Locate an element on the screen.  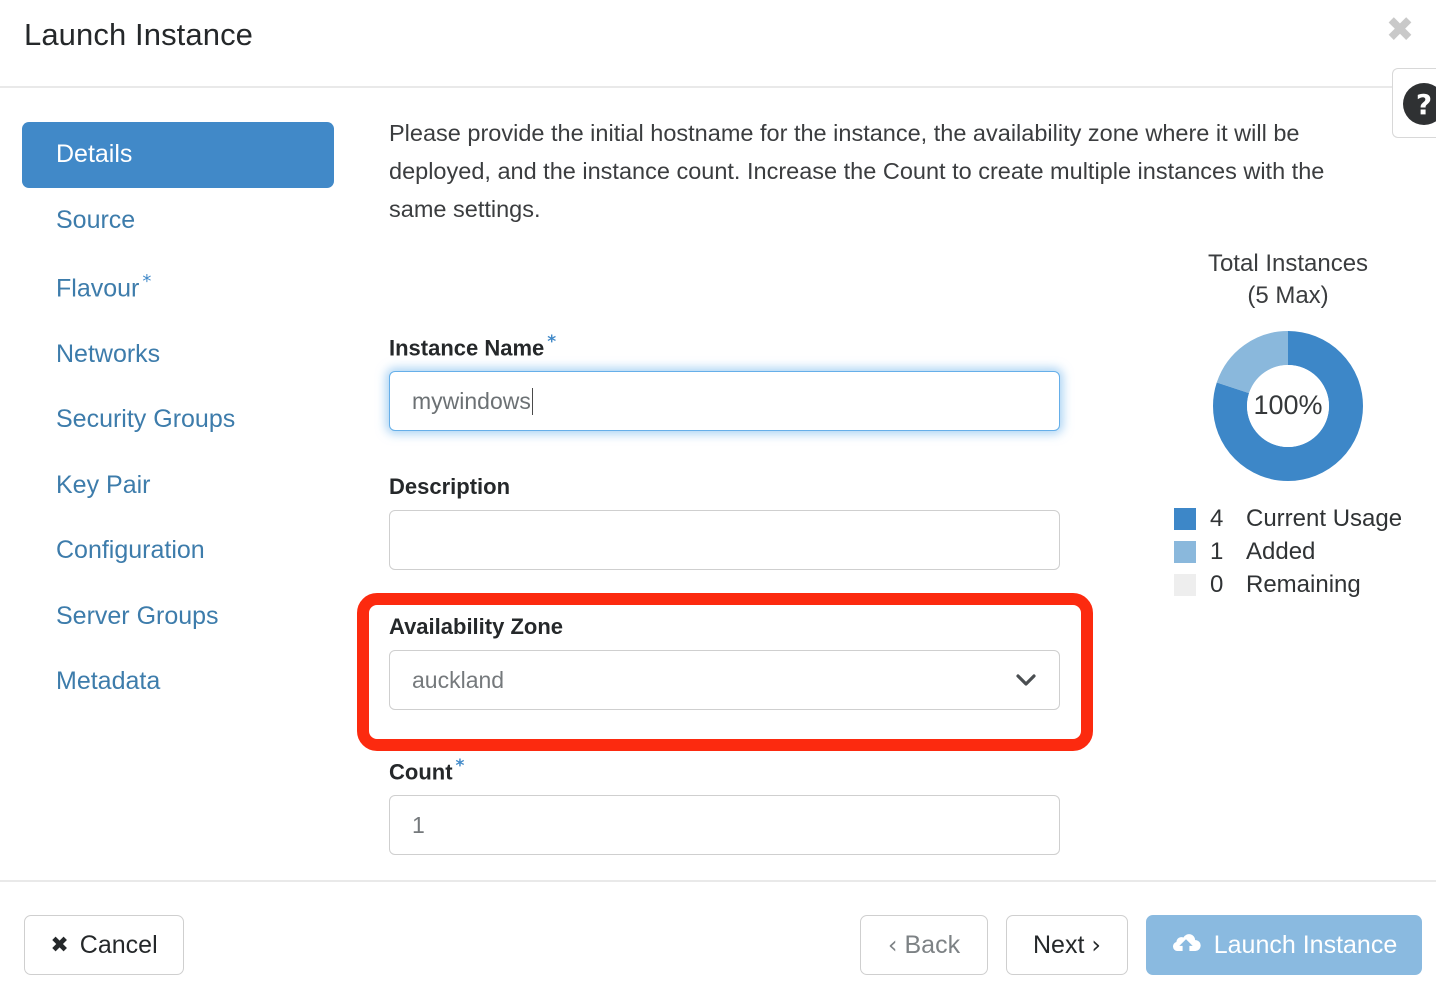
instance-name-field-group: Instance Name * mywindows is located at coordinates (724, 382).